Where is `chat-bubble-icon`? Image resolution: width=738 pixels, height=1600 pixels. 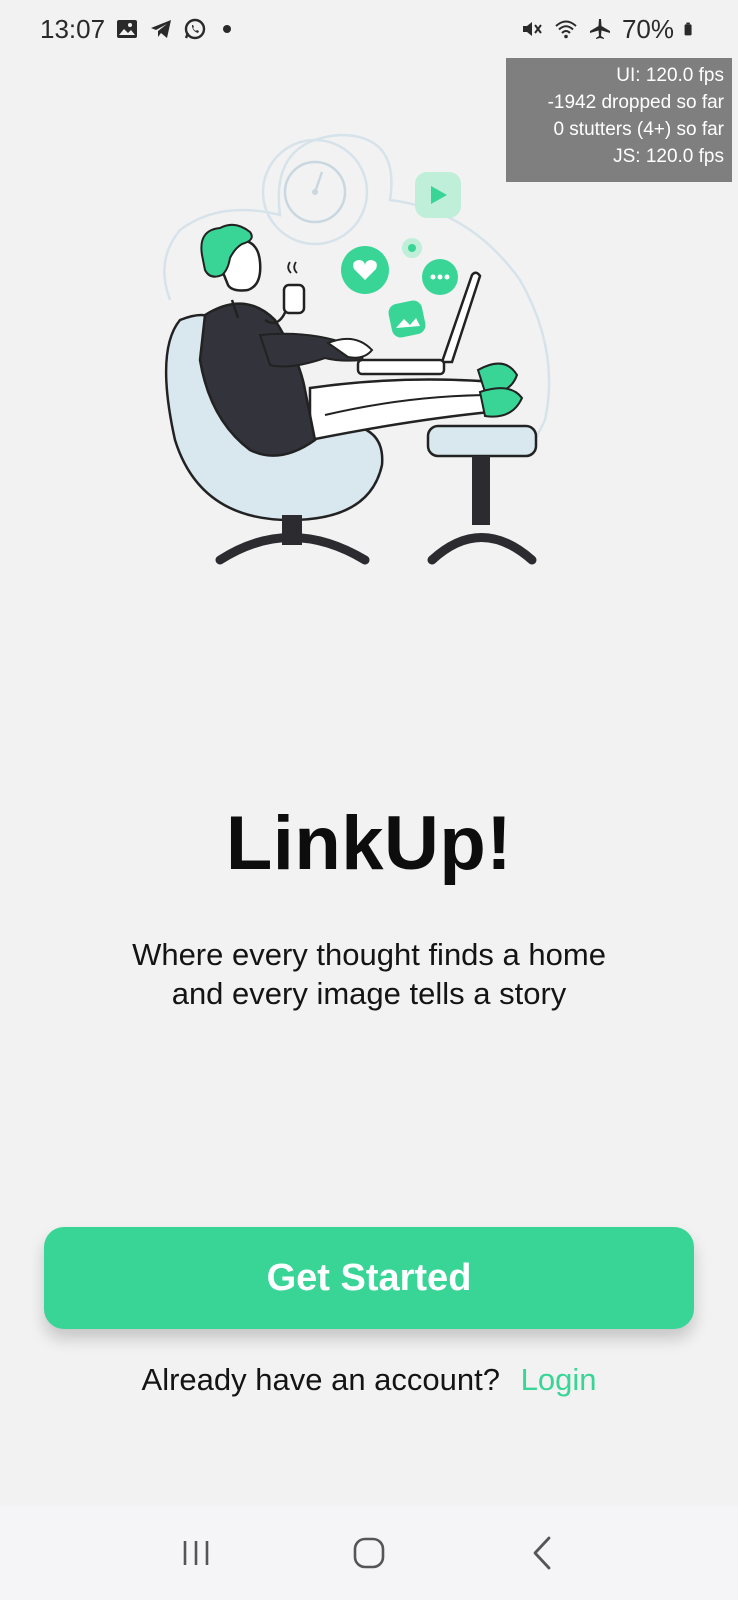
chat-bubble-icon is located at coordinates (440, 277).